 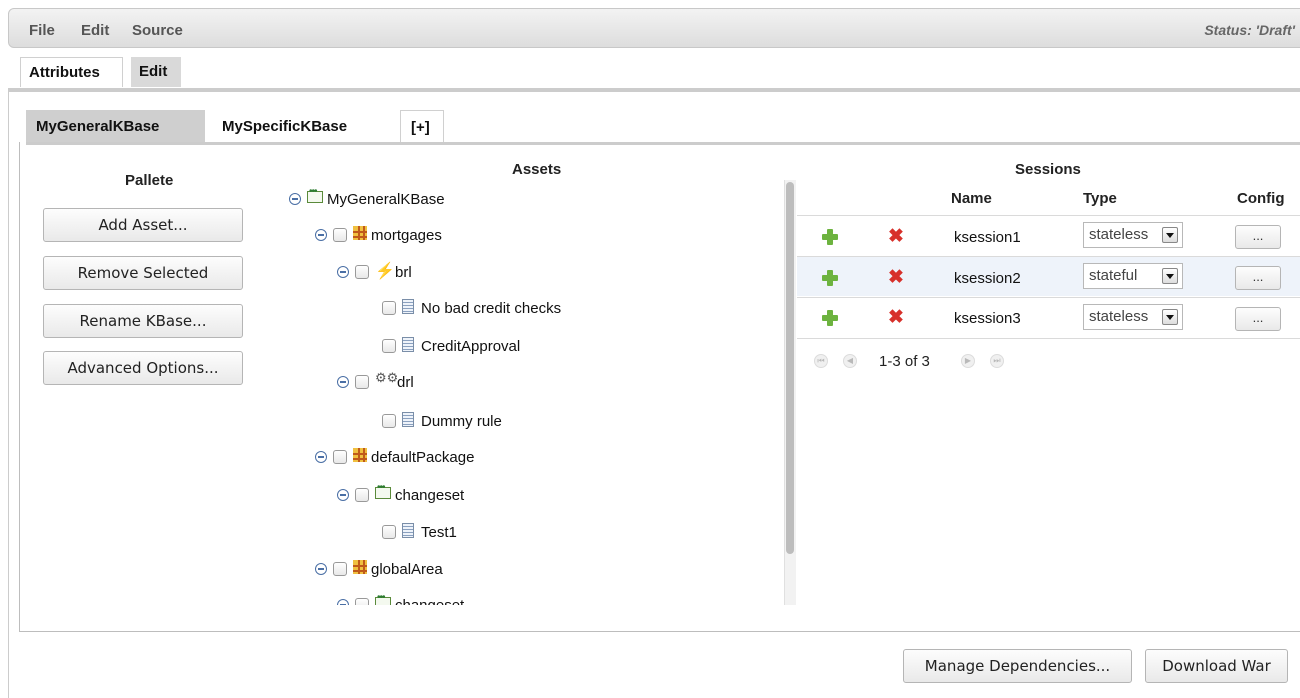 I want to click on tree-node-creditapproval: CreditApproval, so click(x=451, y=346).